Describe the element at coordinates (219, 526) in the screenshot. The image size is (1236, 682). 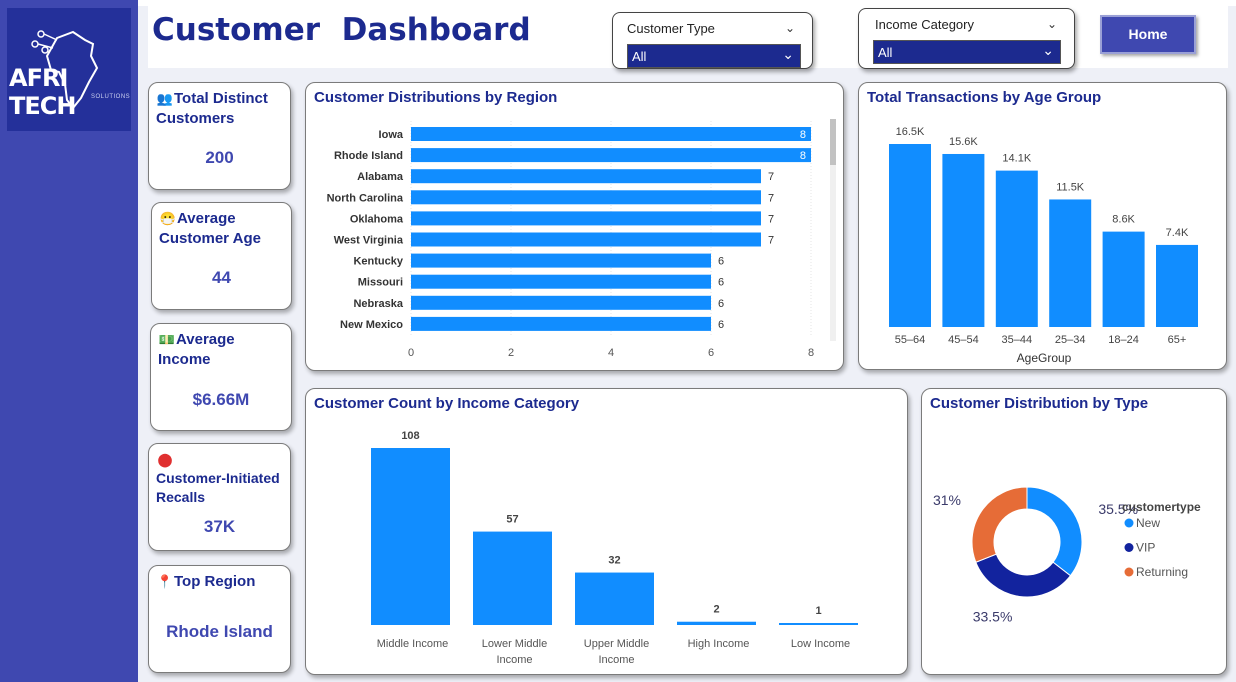
I see `kpi-value: 37K` at that location.